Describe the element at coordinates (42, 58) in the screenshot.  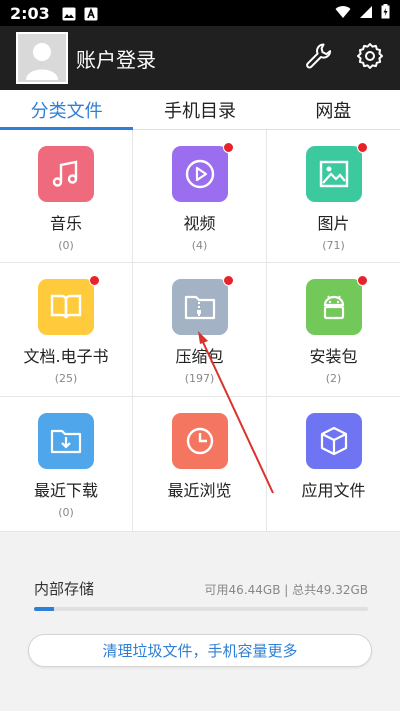
I see `avatar` at that location.